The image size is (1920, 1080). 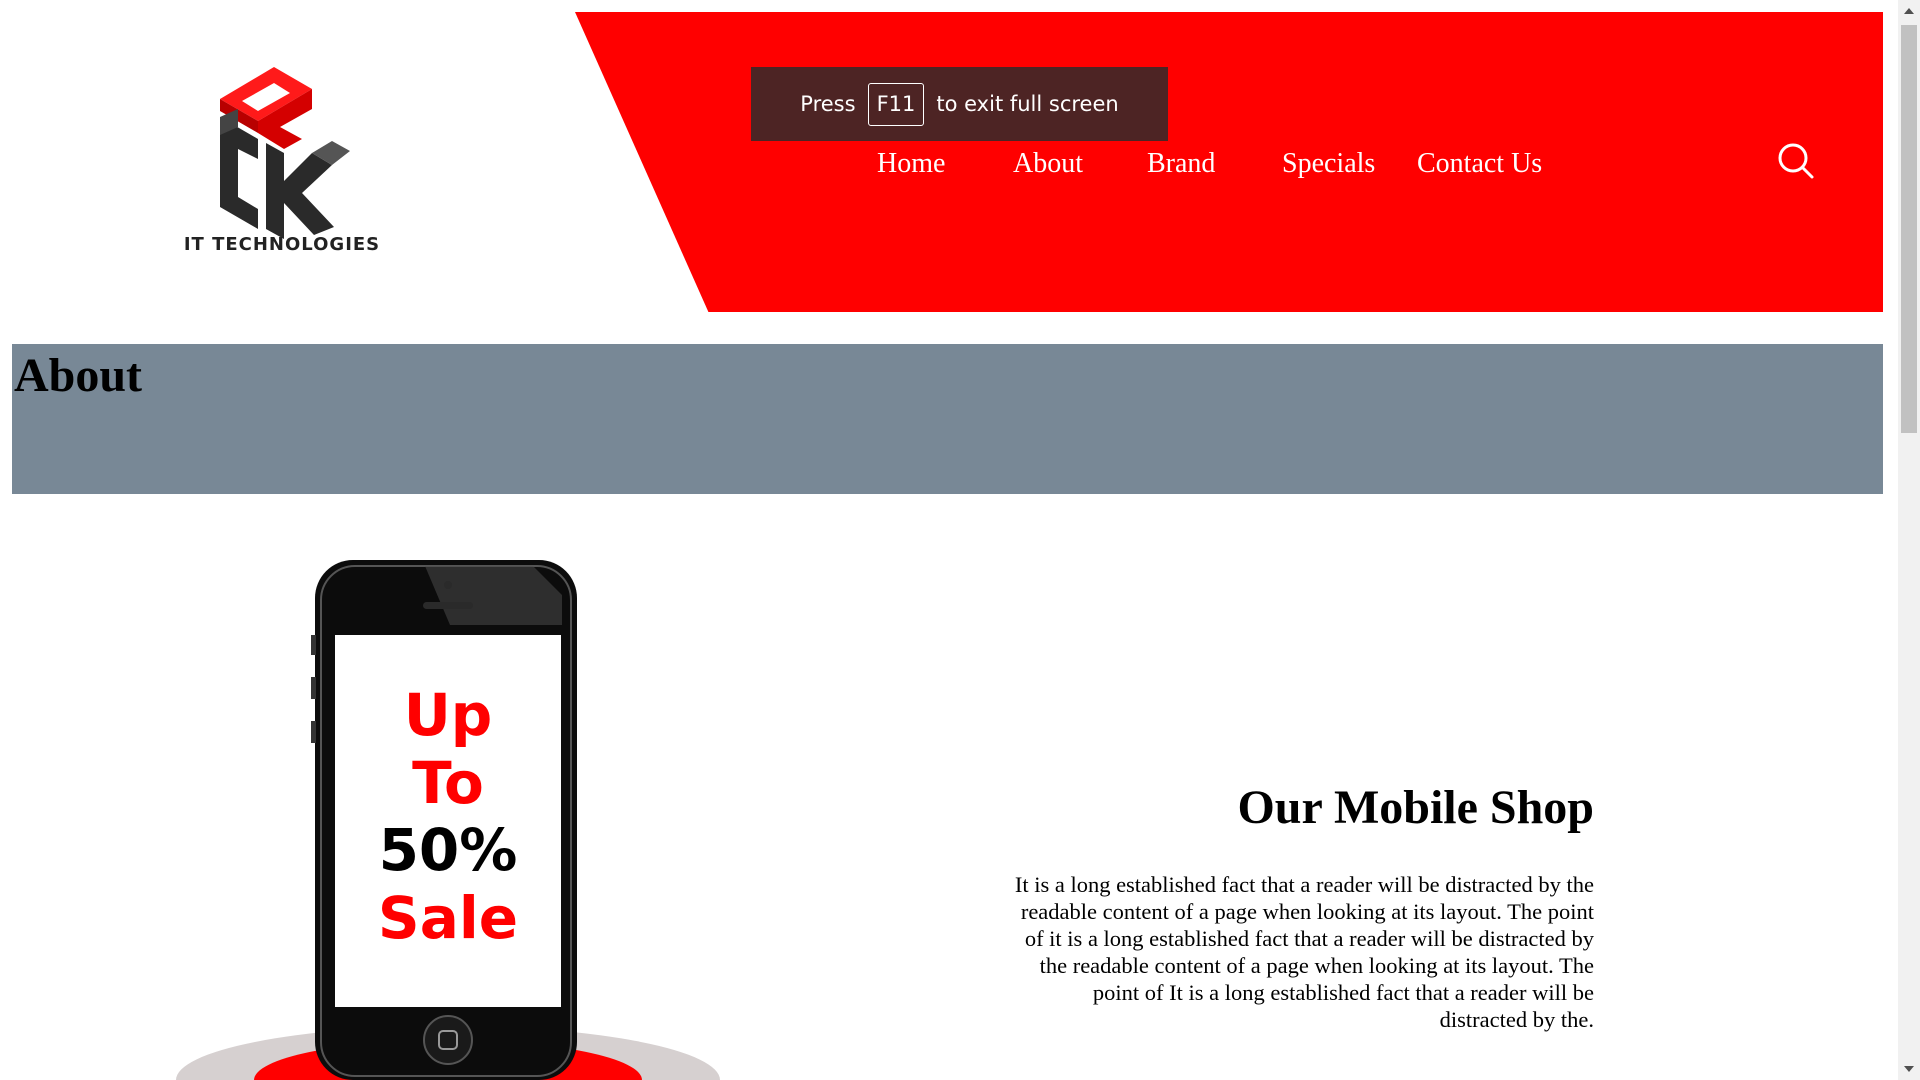 I want to click on promo-line-2: To, so click(x=448, y=783).